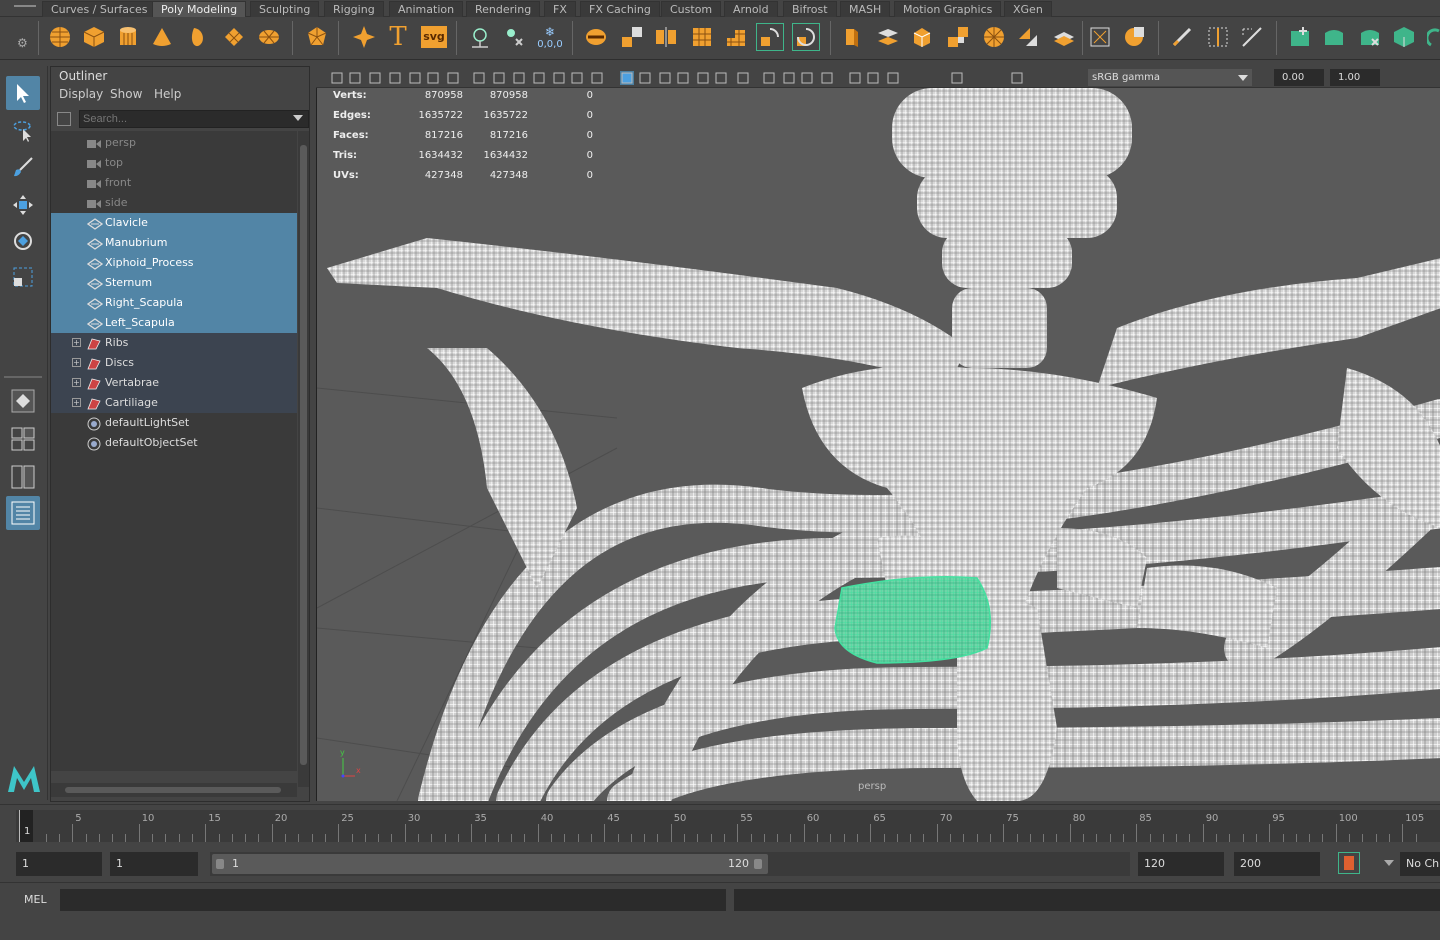 This screenshot has height=940, width=1440. Describe the element at coordinates (174, 143) in the screenshot. I see `outliner-item: persp` at that location.